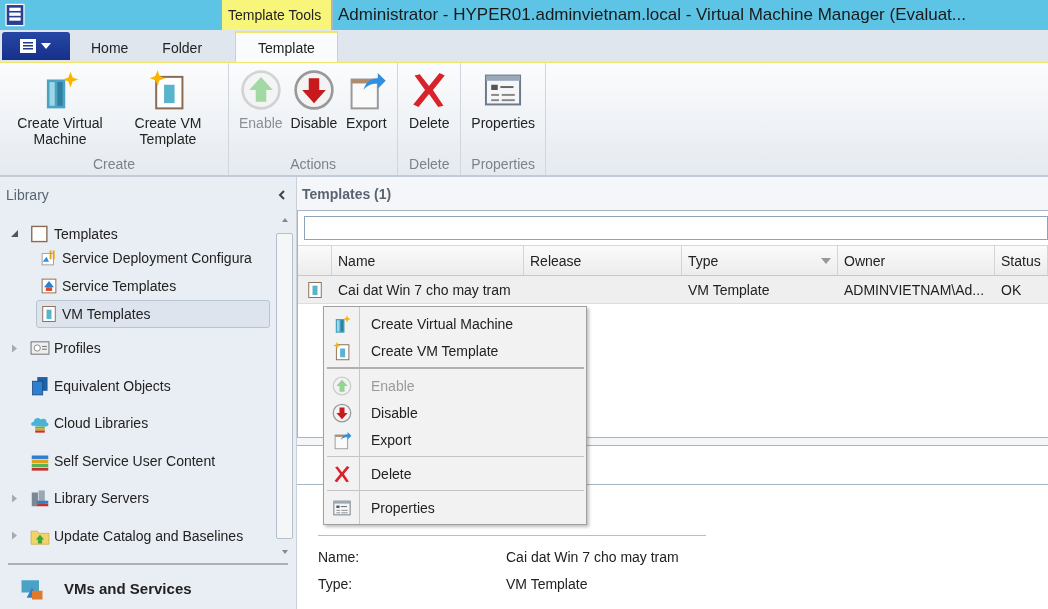  I want to click on window-icon, so click(342, 507).